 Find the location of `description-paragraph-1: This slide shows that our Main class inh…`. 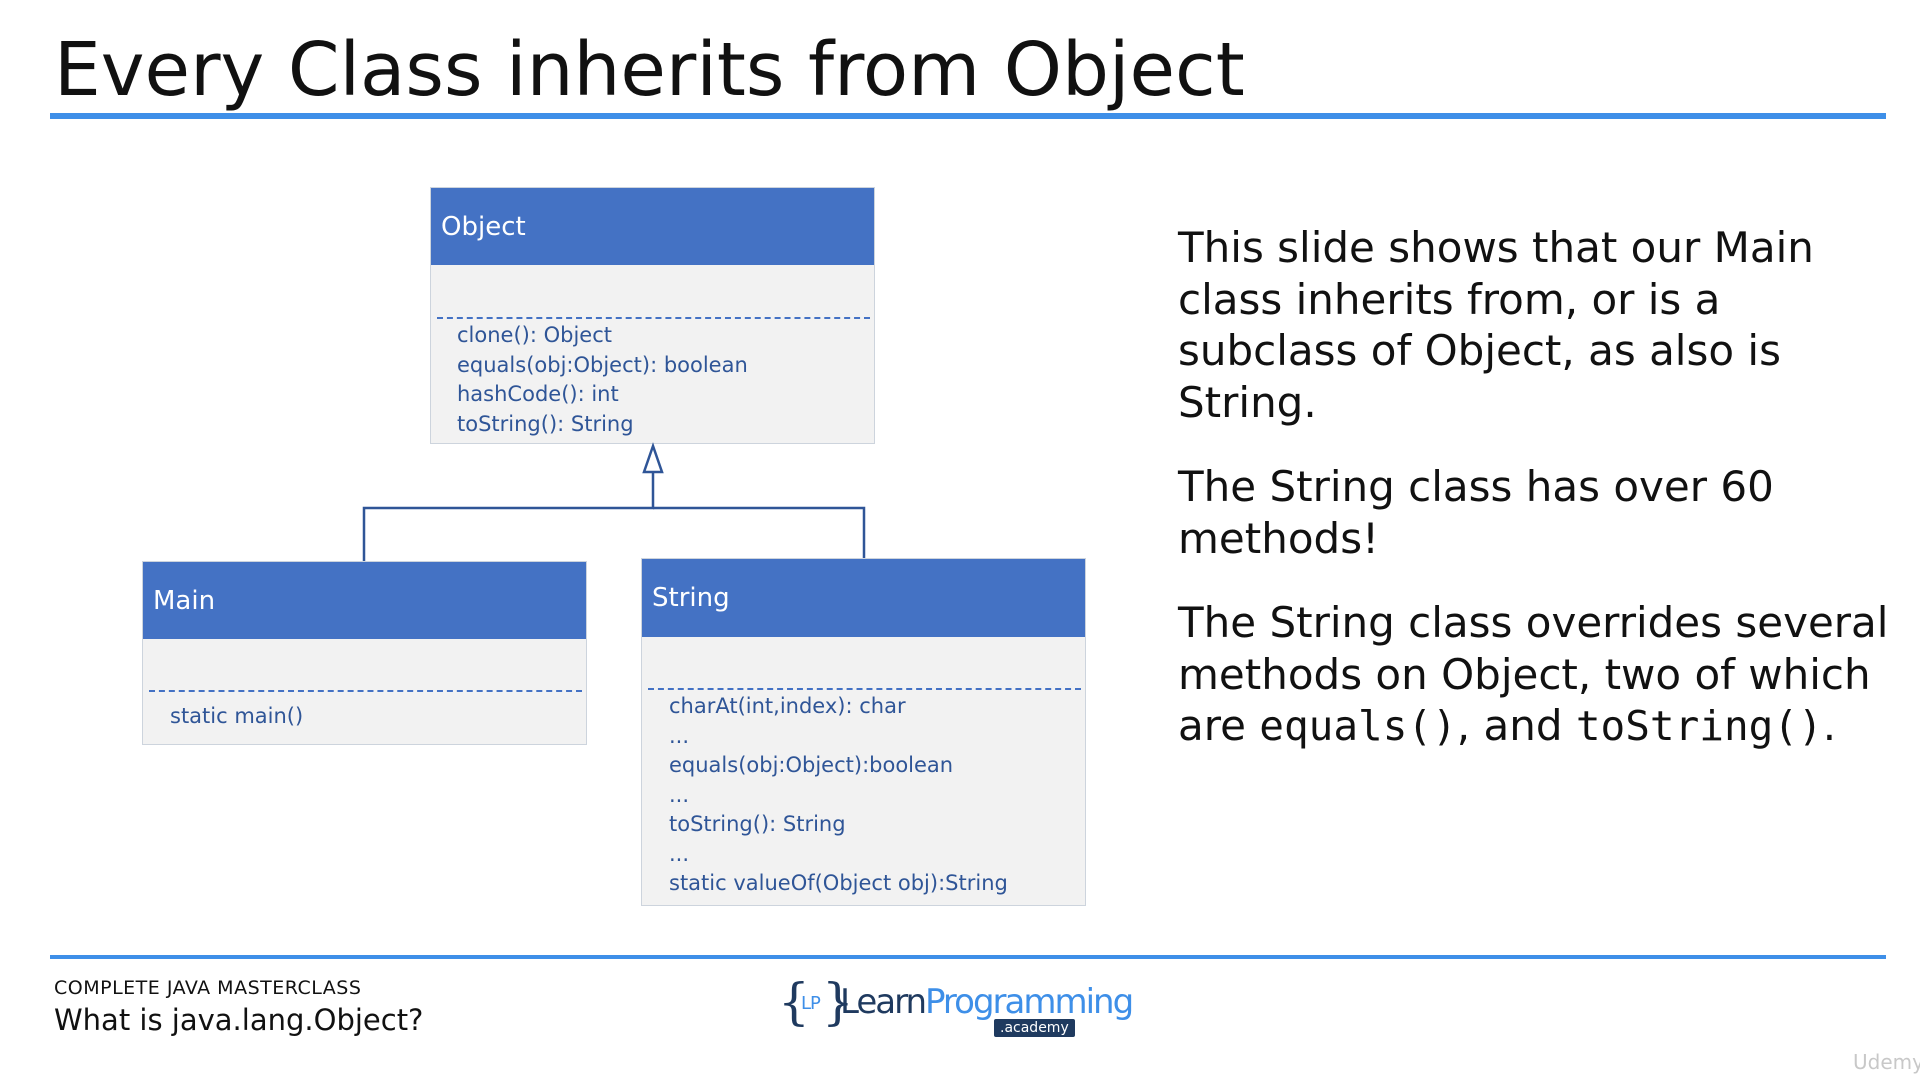

description-paragraph-1: This slide shows that our Main class inh… is located at coordinates (1496, 325).